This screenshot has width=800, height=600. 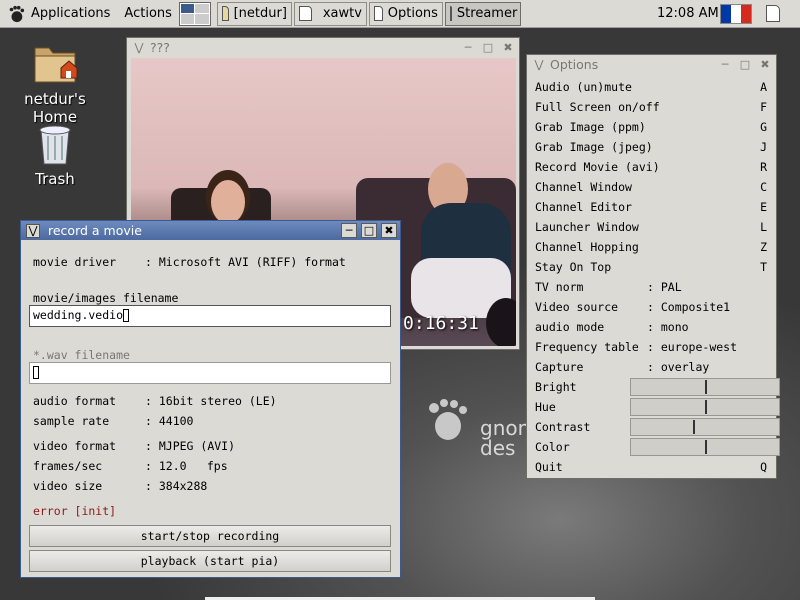 I want to click on filename-input: wedding.vedio, so click(x=210, y=316).